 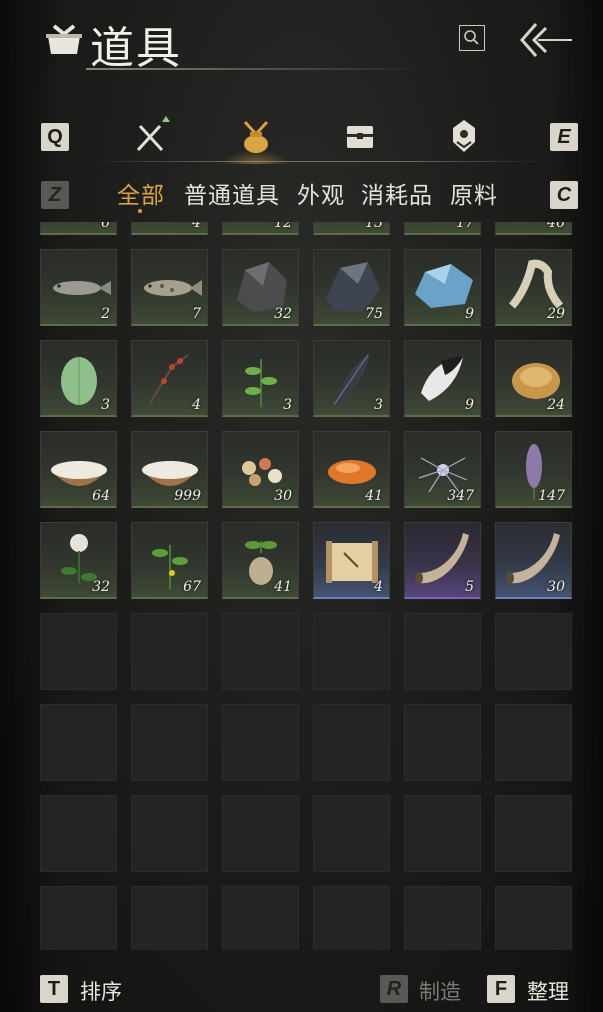 What do you see at coordinates (260, 228) in the screenshot?
I see `inventory-slot: 12` at bounding box center [260, 228].